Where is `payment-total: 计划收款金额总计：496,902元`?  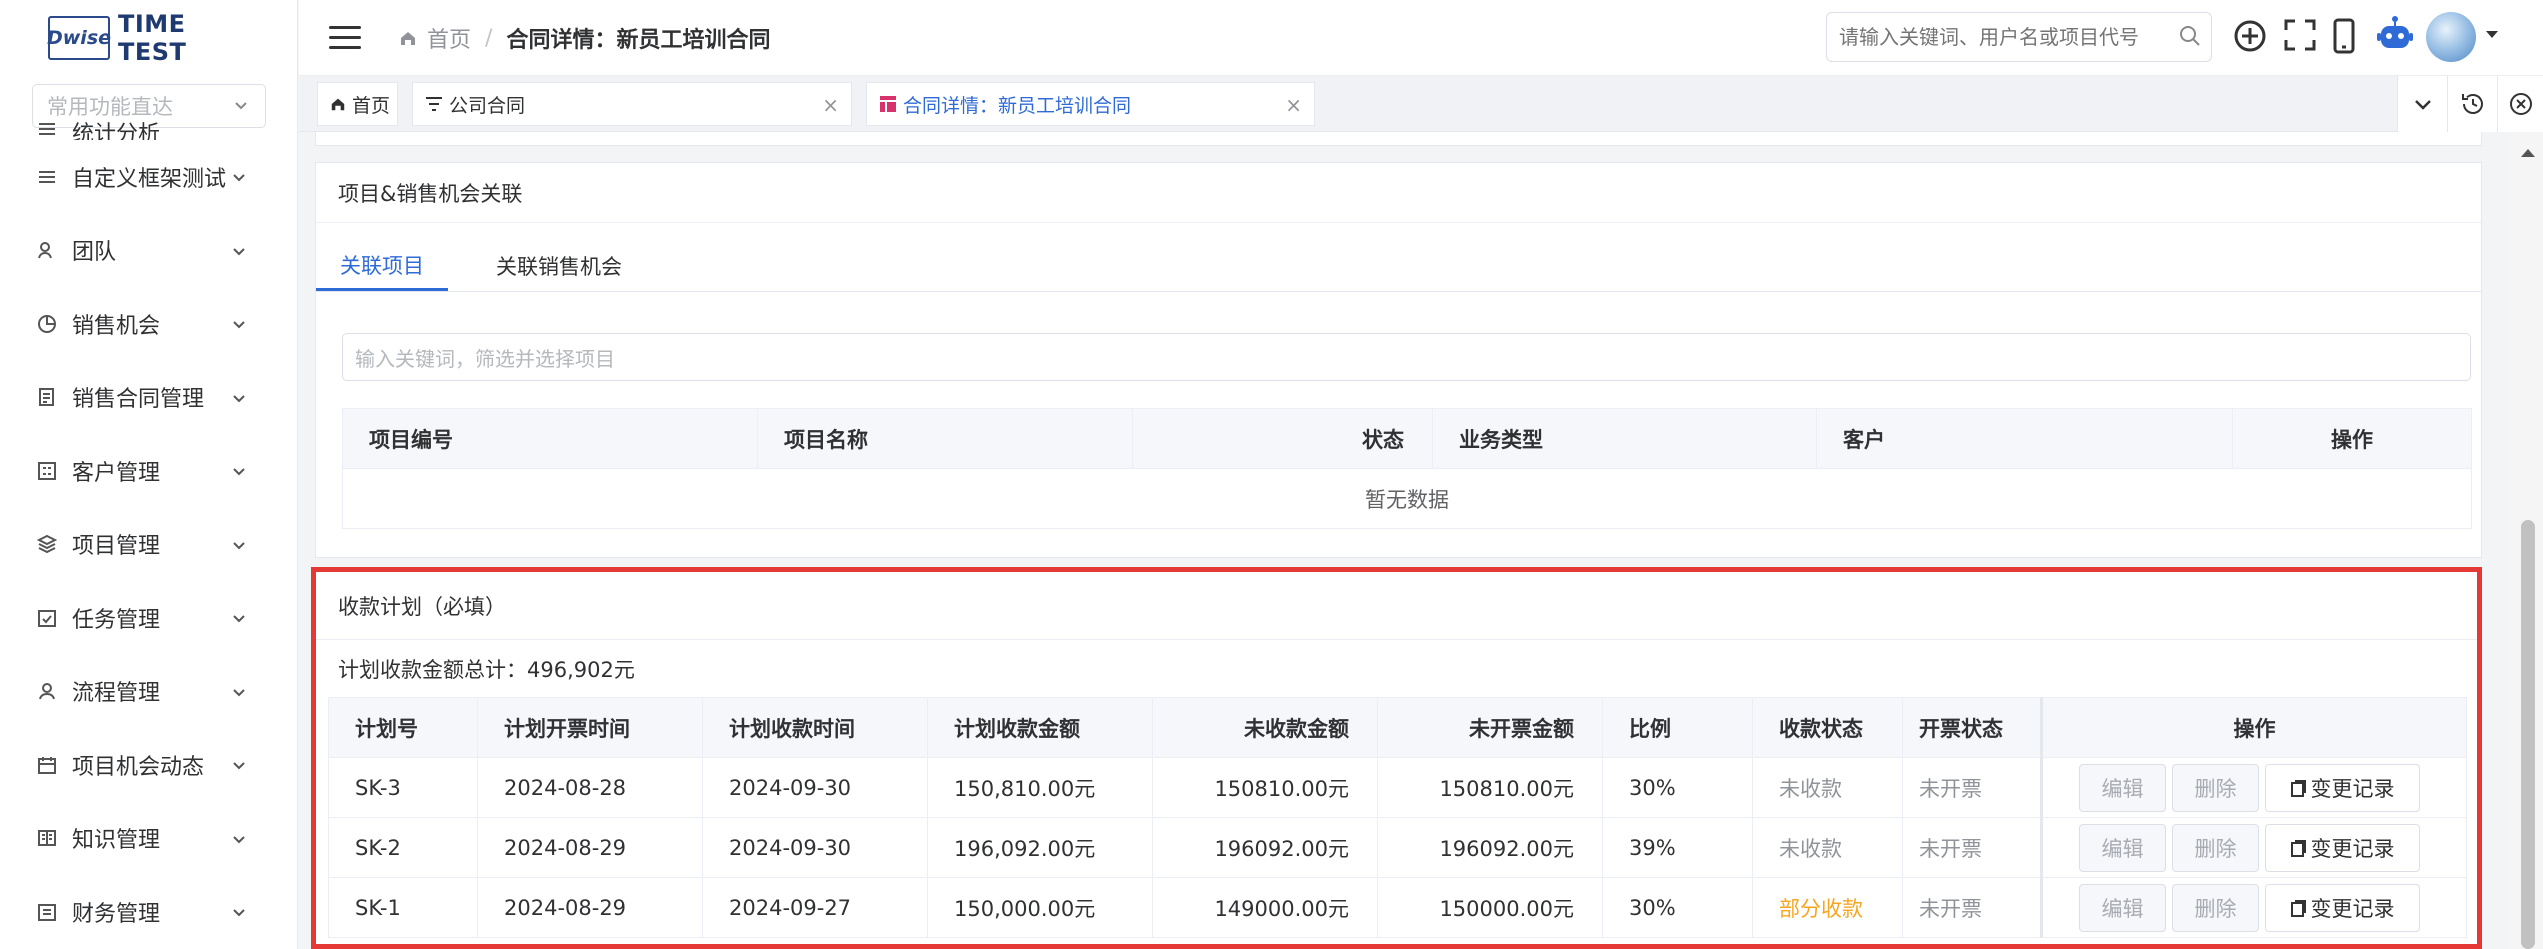 payment-total: 计划收款金额总计：496,902元 is located at coordinates (486, 670).